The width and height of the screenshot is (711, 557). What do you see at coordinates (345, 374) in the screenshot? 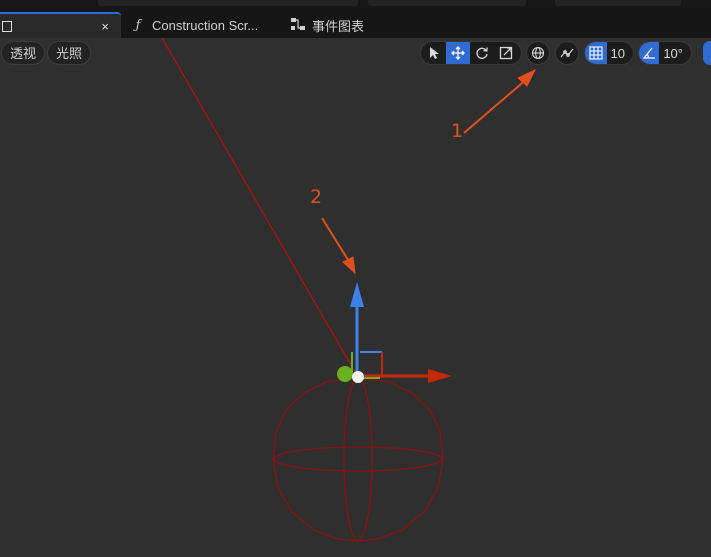
I see `y-axis-handle` at bounding box center [345, 374].